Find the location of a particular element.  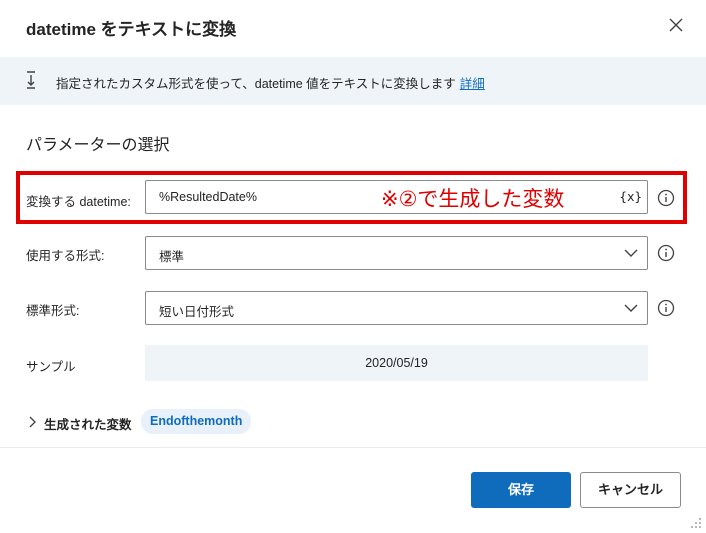

sample-label: サンプル is located at coordinates (51, 367).